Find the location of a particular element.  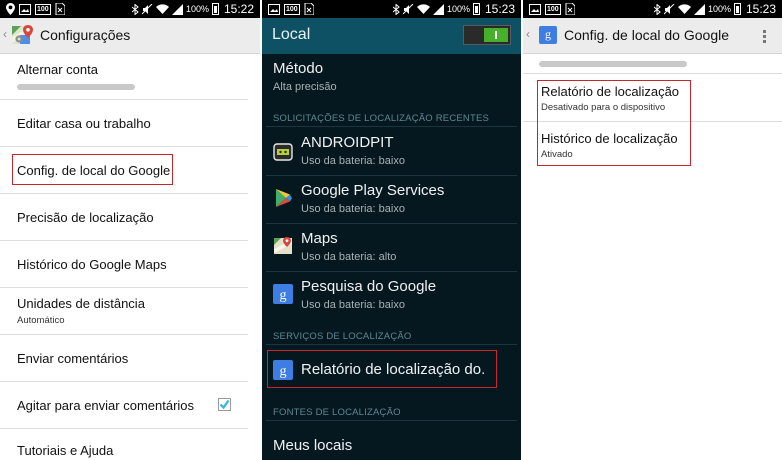

settings-row-send-feedback: Enviar comentários is located at coordinates (124, 358).